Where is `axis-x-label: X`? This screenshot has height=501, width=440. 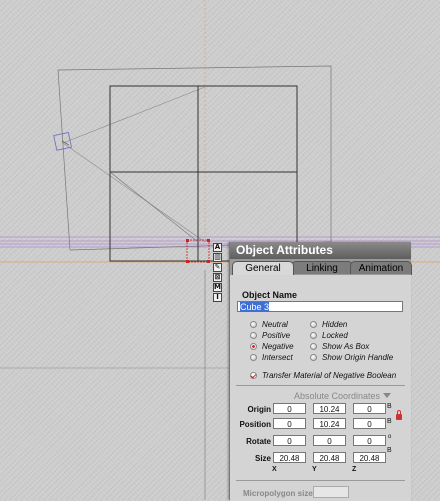
axis-x-label: X is located at coordinates (274, 469).